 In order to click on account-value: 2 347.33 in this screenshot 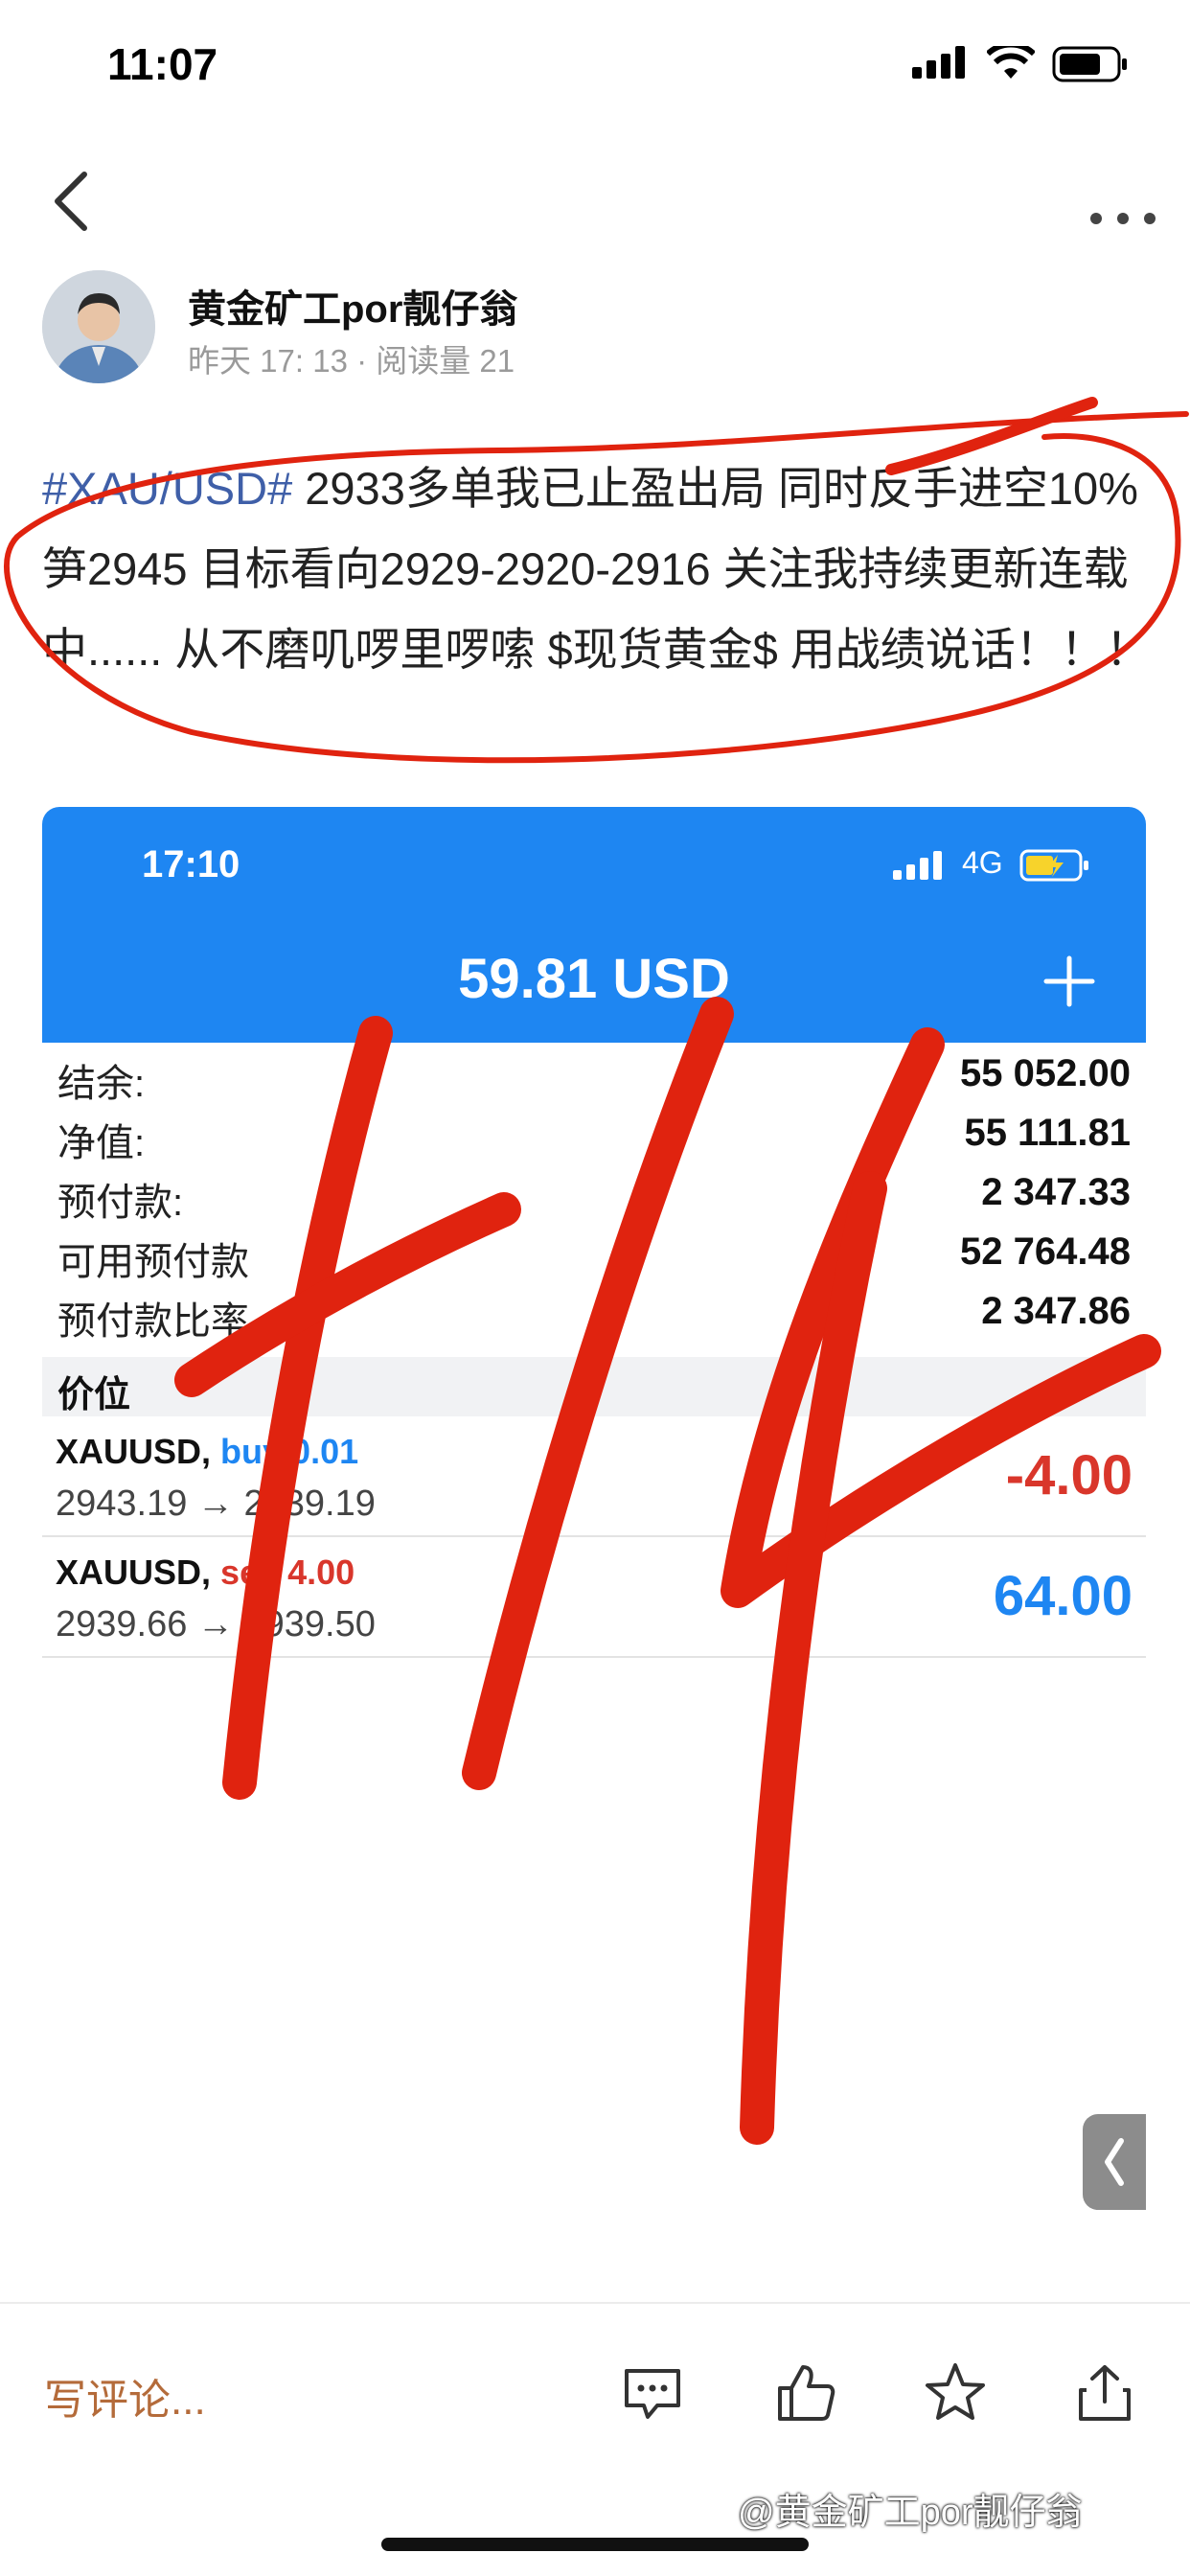, I will do `click(1056, 1192)`.